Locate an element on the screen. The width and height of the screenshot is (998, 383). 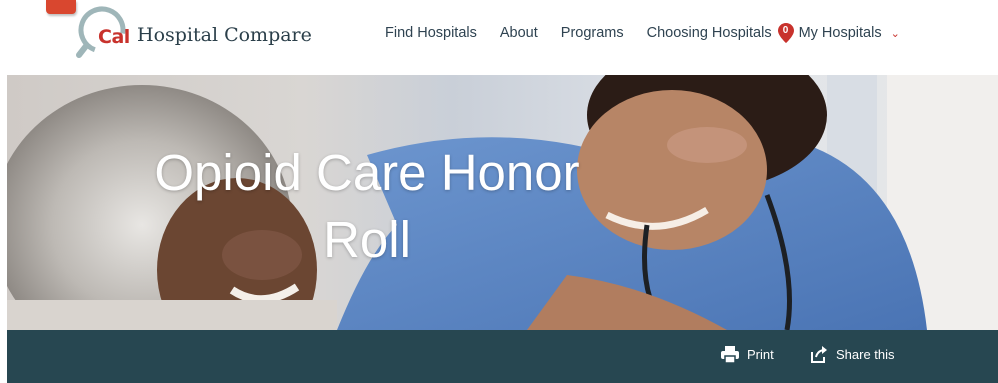
page-action-bar: Print Share this is located at coordinates (502, 356).